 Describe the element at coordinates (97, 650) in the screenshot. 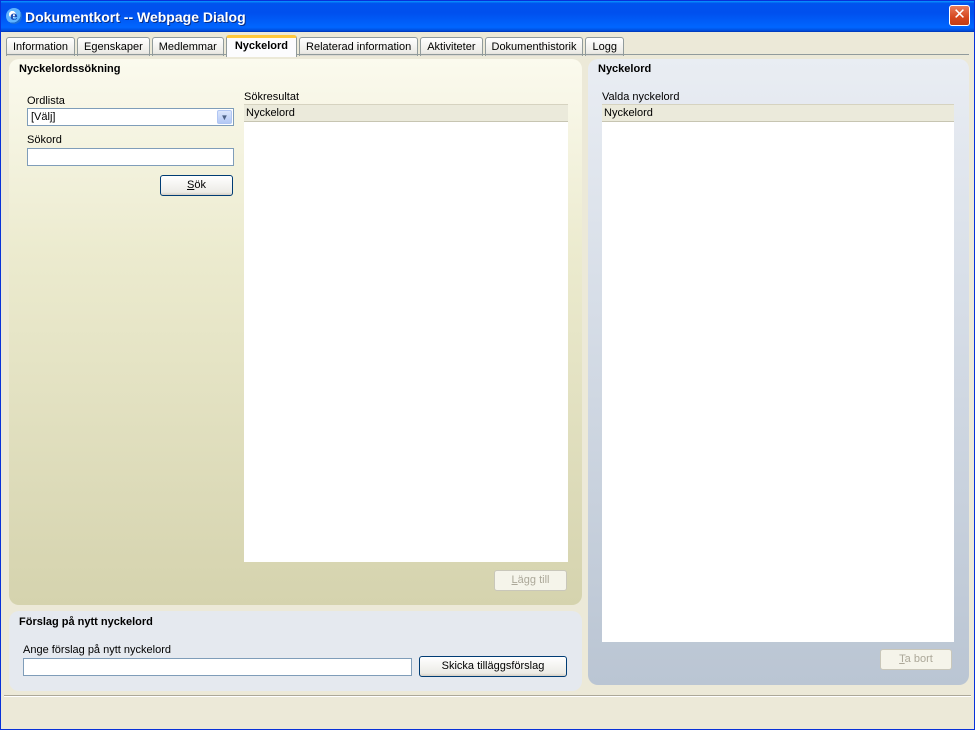

I see `suggest-input-label: Ange förslag på nytt nyckelord` at that location.